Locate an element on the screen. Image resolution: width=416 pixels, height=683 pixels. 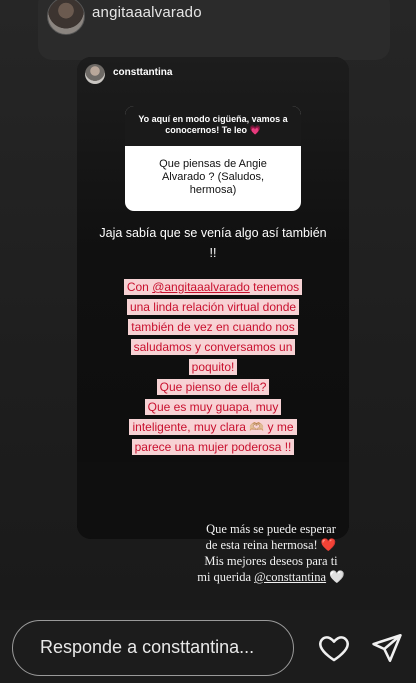
caption-line: Que más se puede esperar is located at coordinates (271, 529).